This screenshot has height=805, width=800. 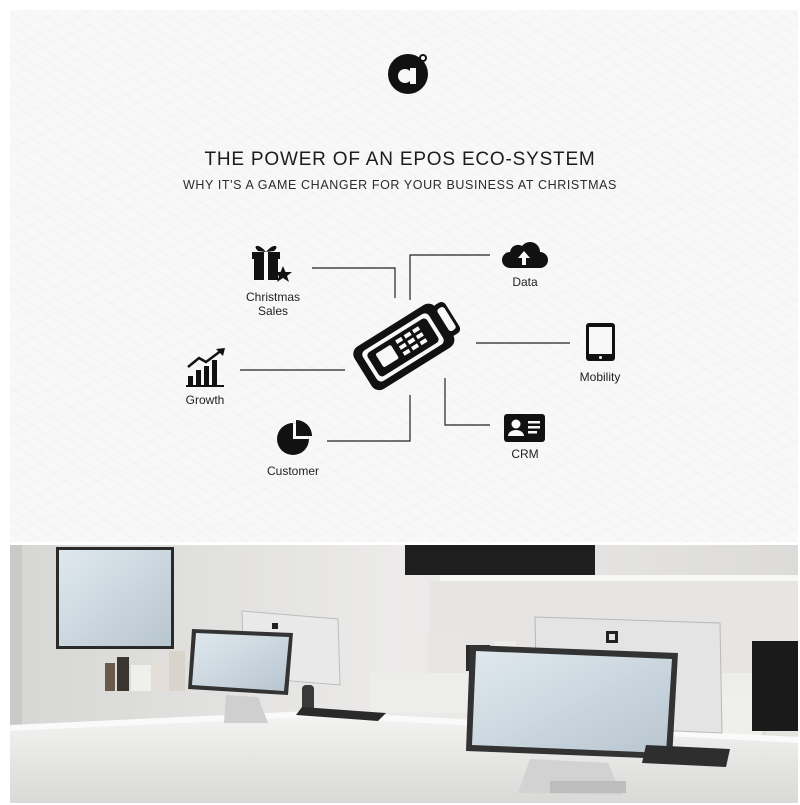 I want to click on ecosystem-diagram, so click(x=400, y=348).